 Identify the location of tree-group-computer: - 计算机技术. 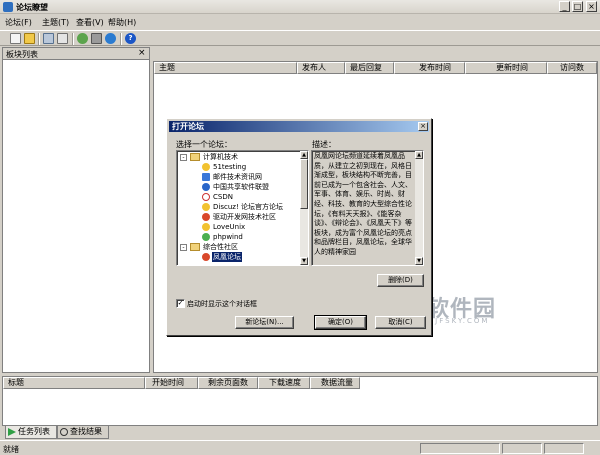
(239, 157).